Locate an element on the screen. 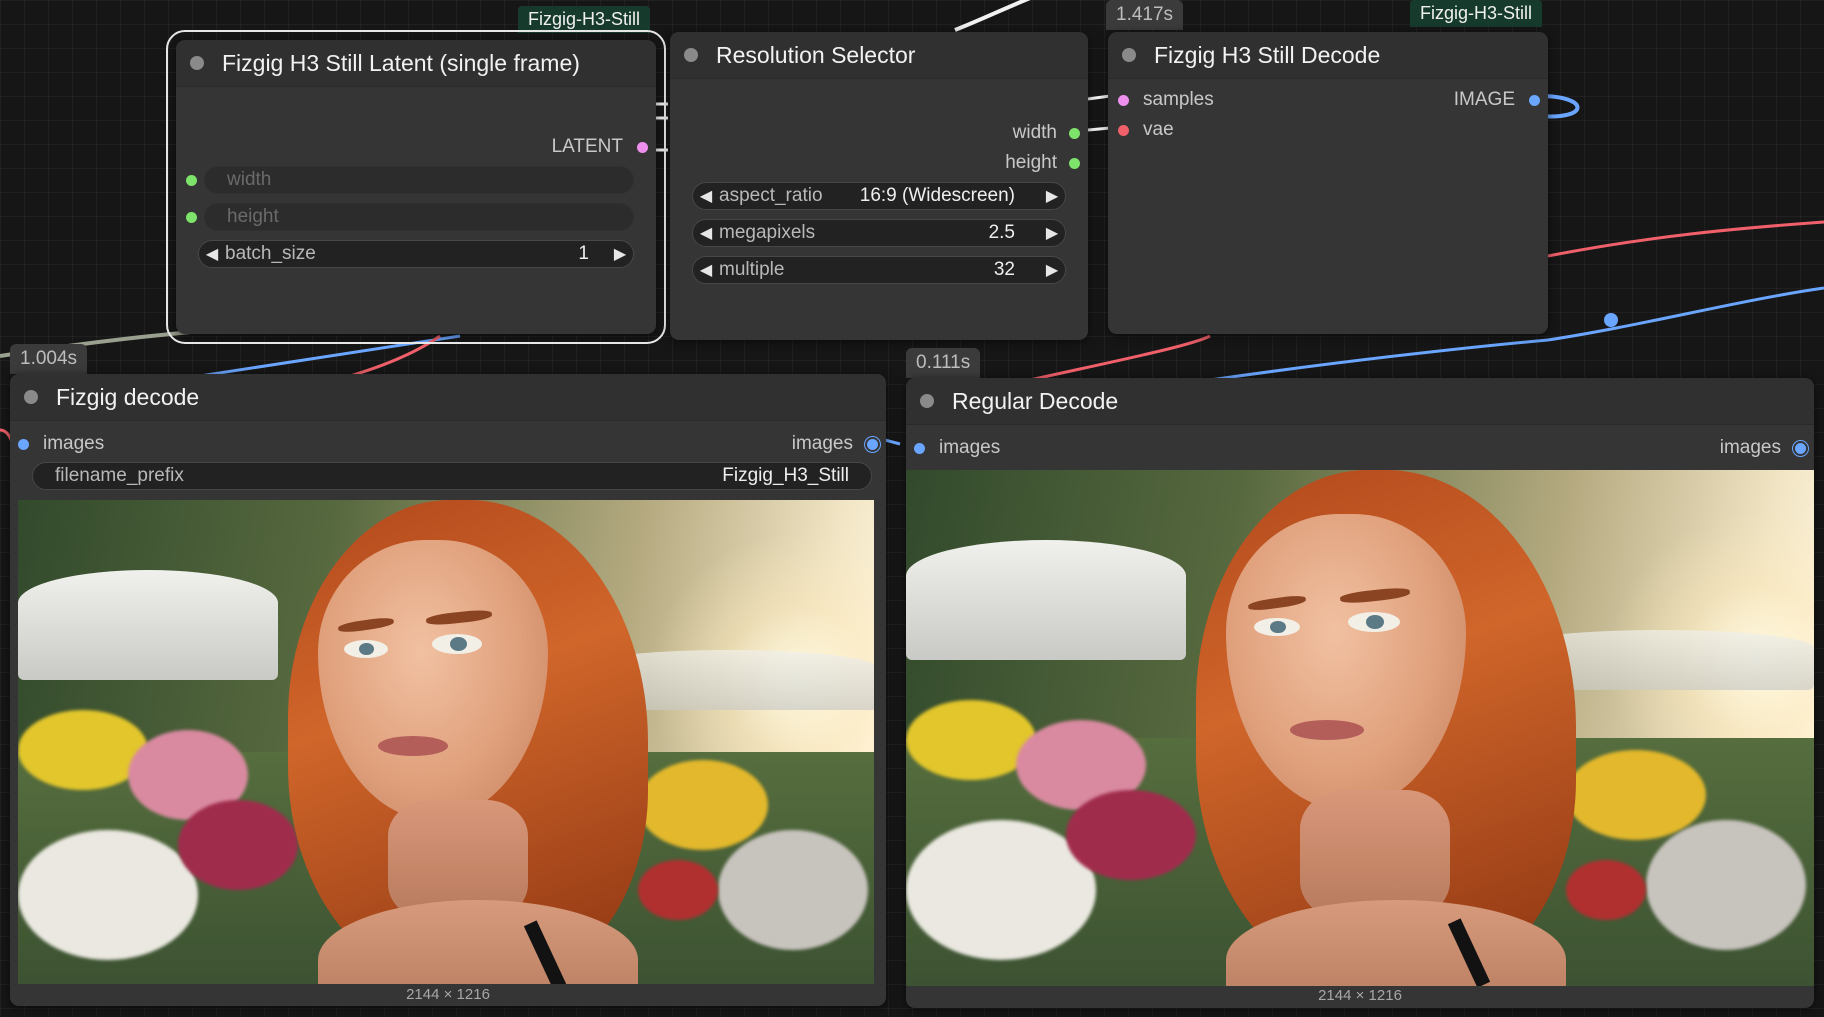 The height and width of the screenshot is (1017, 1824). group-tag-right: Fizgig-H3-Still is located at coordinates (1476, 13).